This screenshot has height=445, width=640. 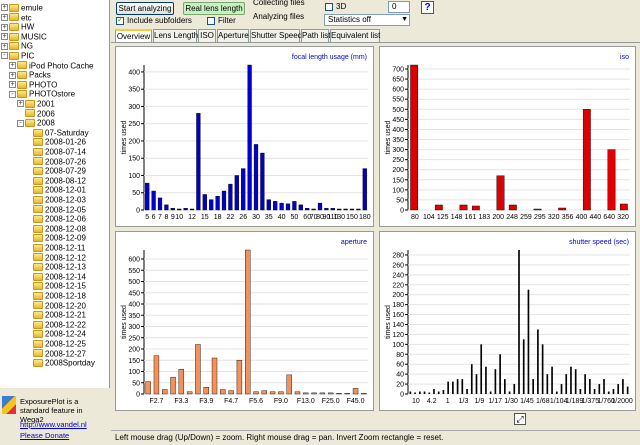 I want to click on y-tick-label: 100, so click(x=134, y=176).